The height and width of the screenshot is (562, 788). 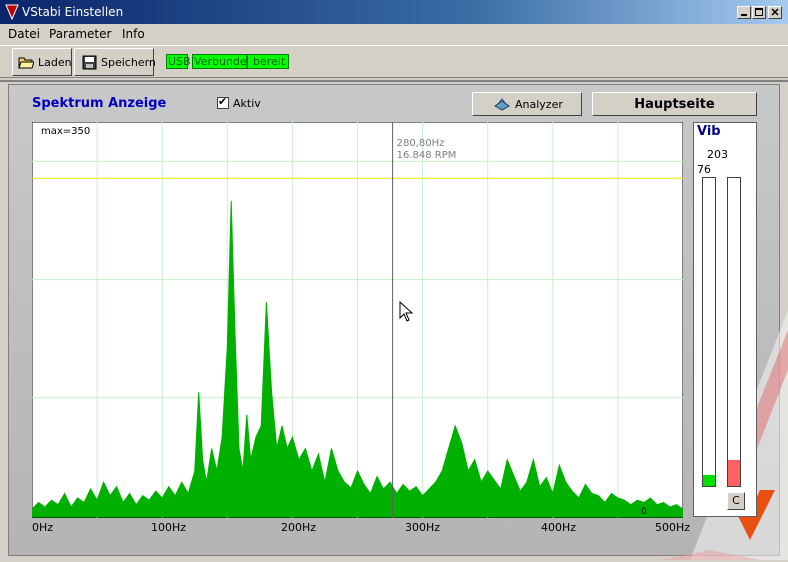 I want to click on close-button, so click(x=775, y=12).